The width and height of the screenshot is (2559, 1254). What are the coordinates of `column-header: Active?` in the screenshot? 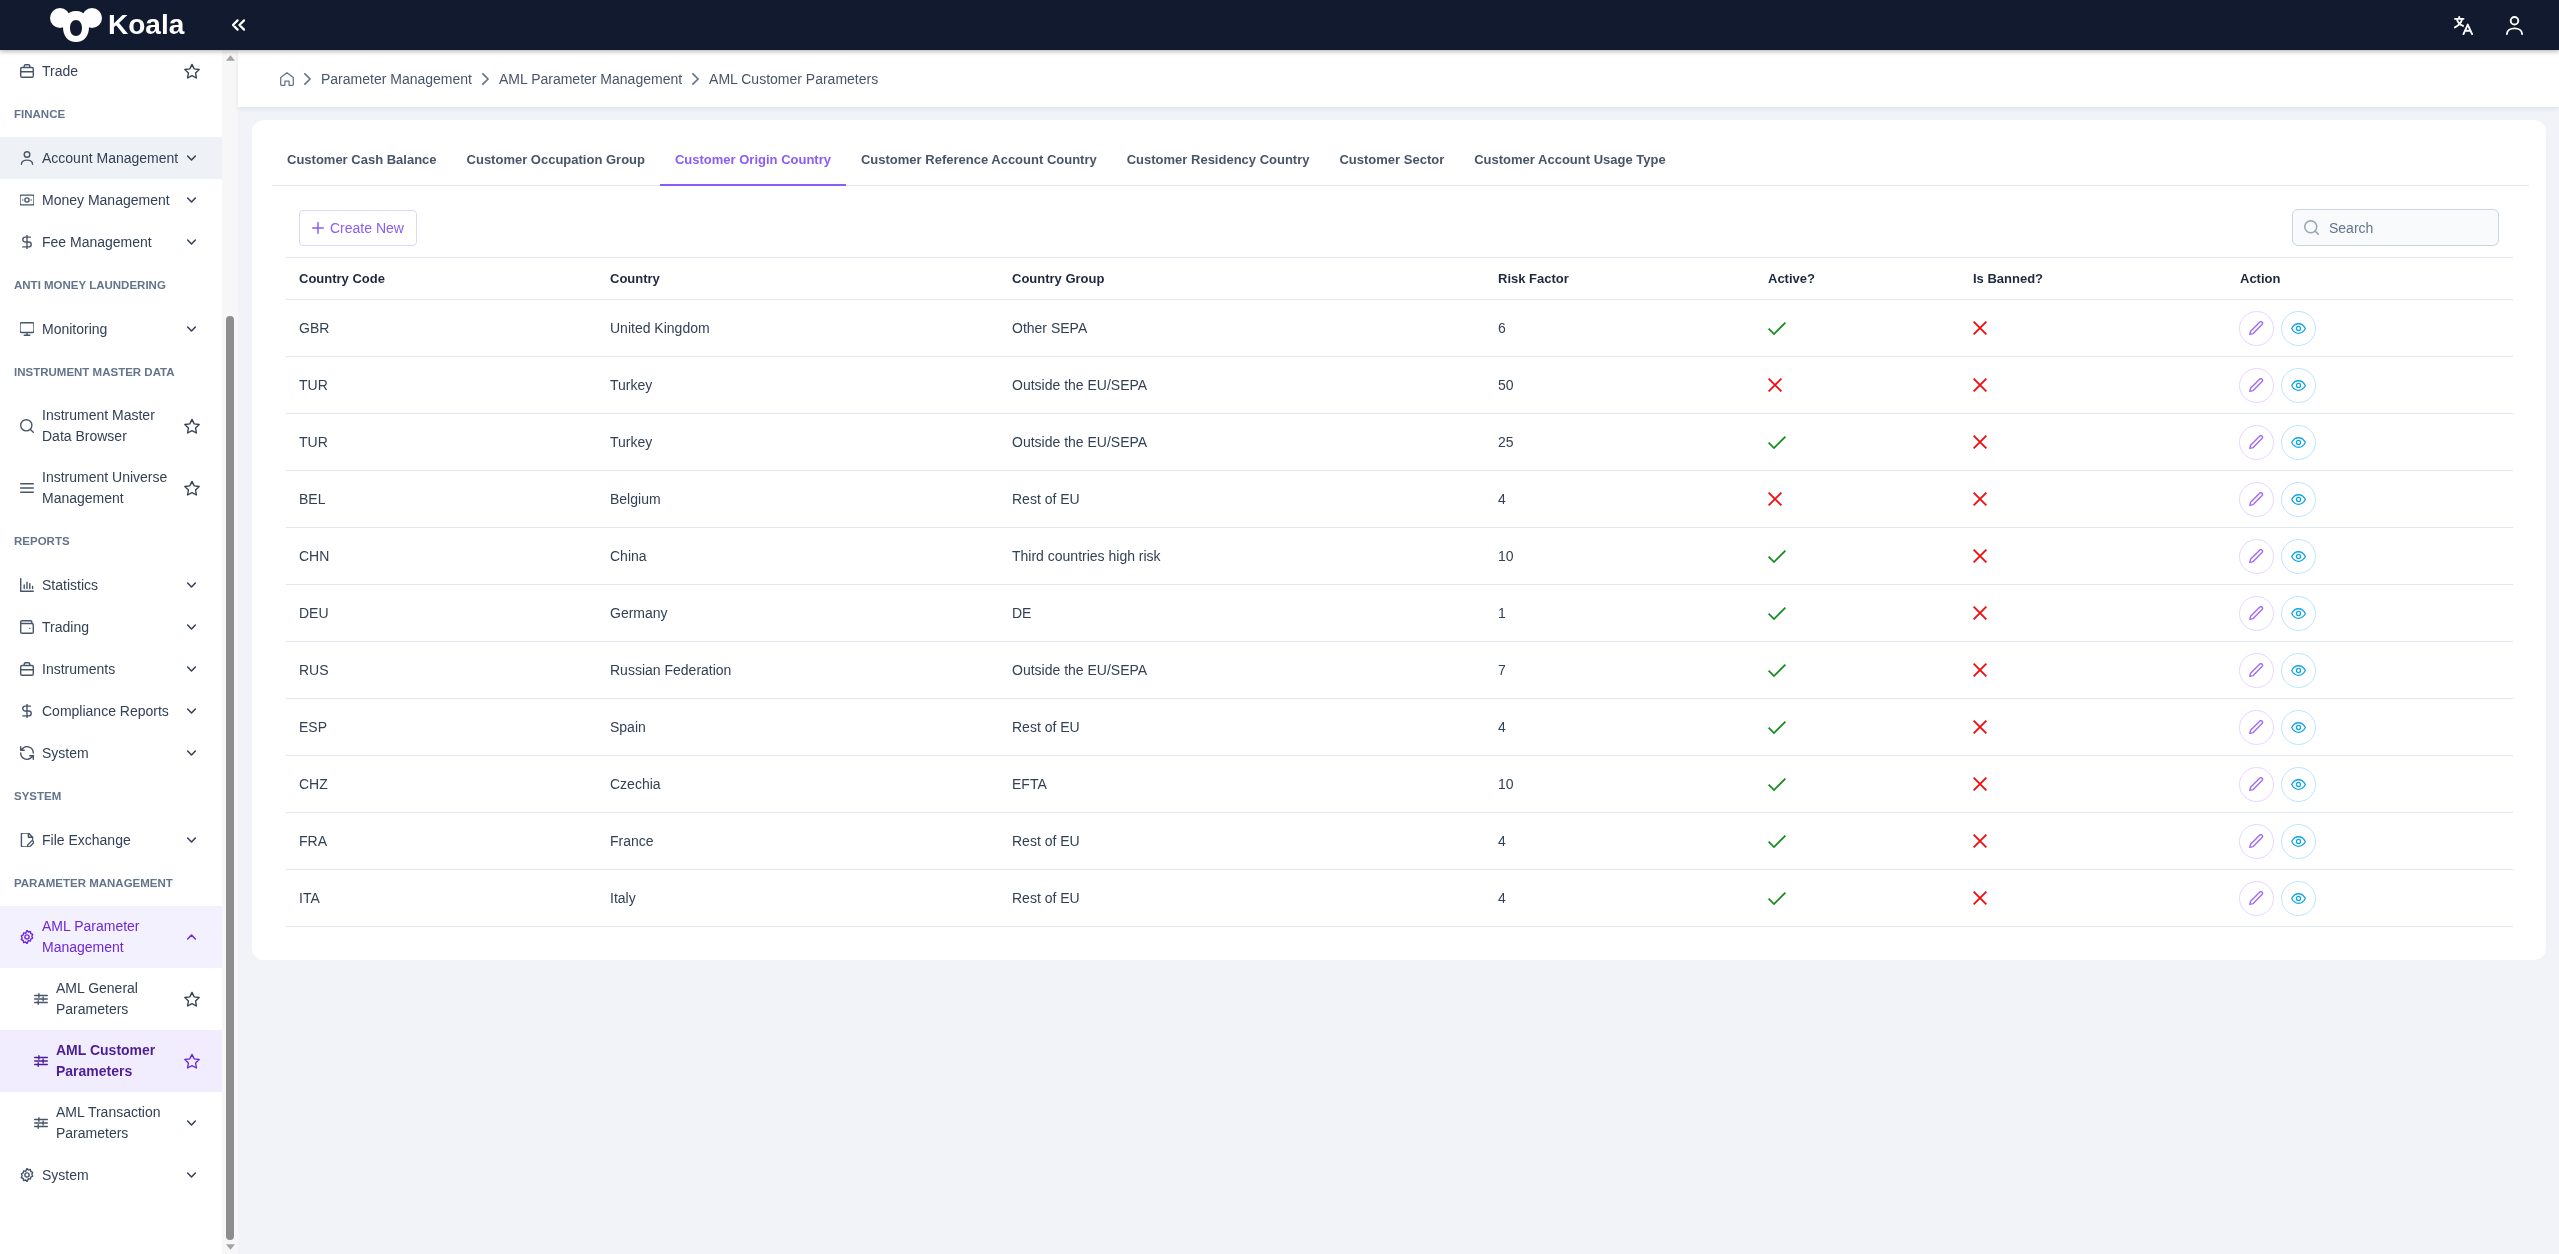 It's located at (1791, 278).